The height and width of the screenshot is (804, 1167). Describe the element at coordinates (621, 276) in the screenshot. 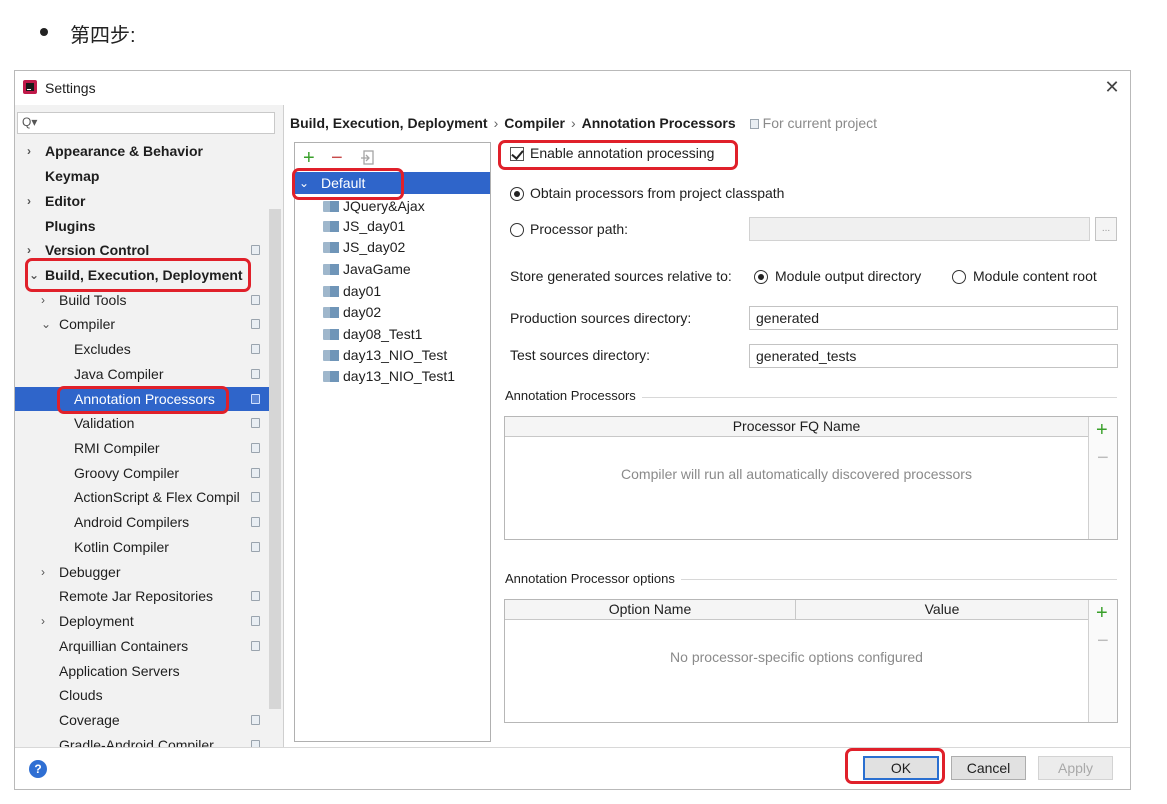

I see `store-generated-label: Store generated sources relative to:` at that location.